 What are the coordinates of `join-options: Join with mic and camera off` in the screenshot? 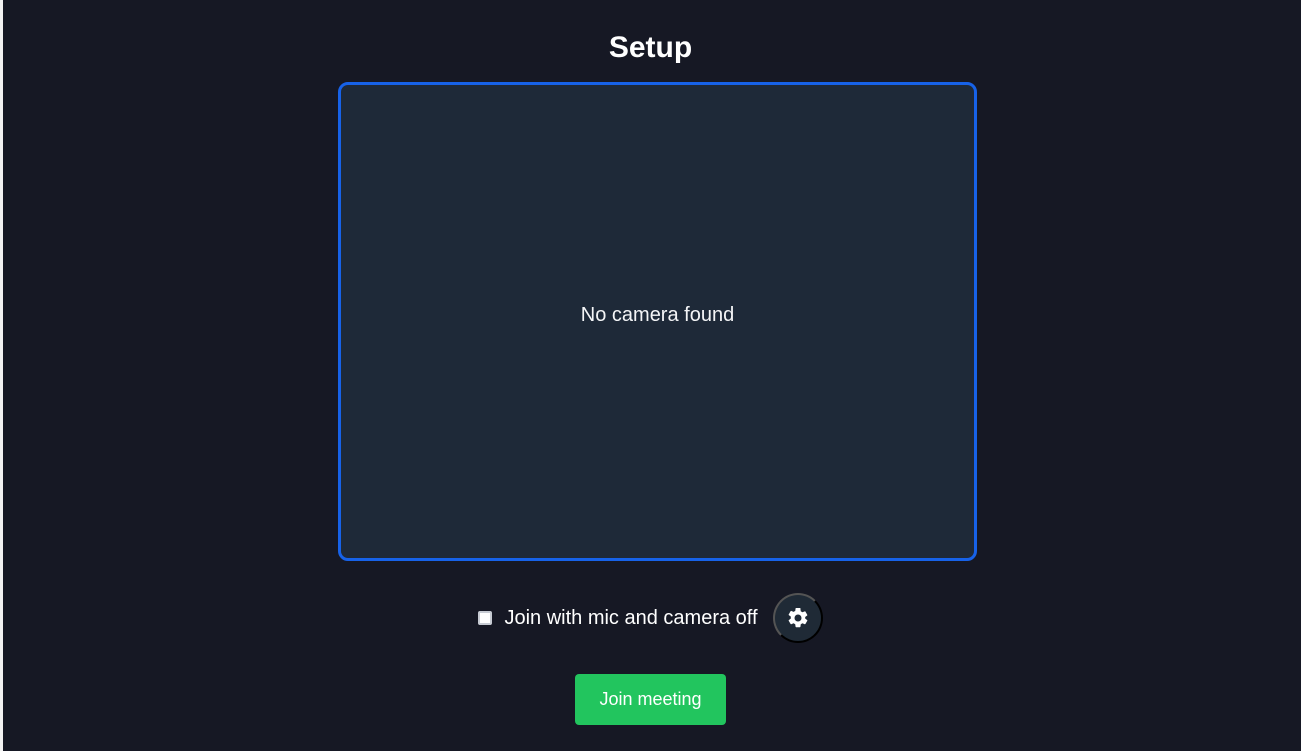 It's located at (650, 618).